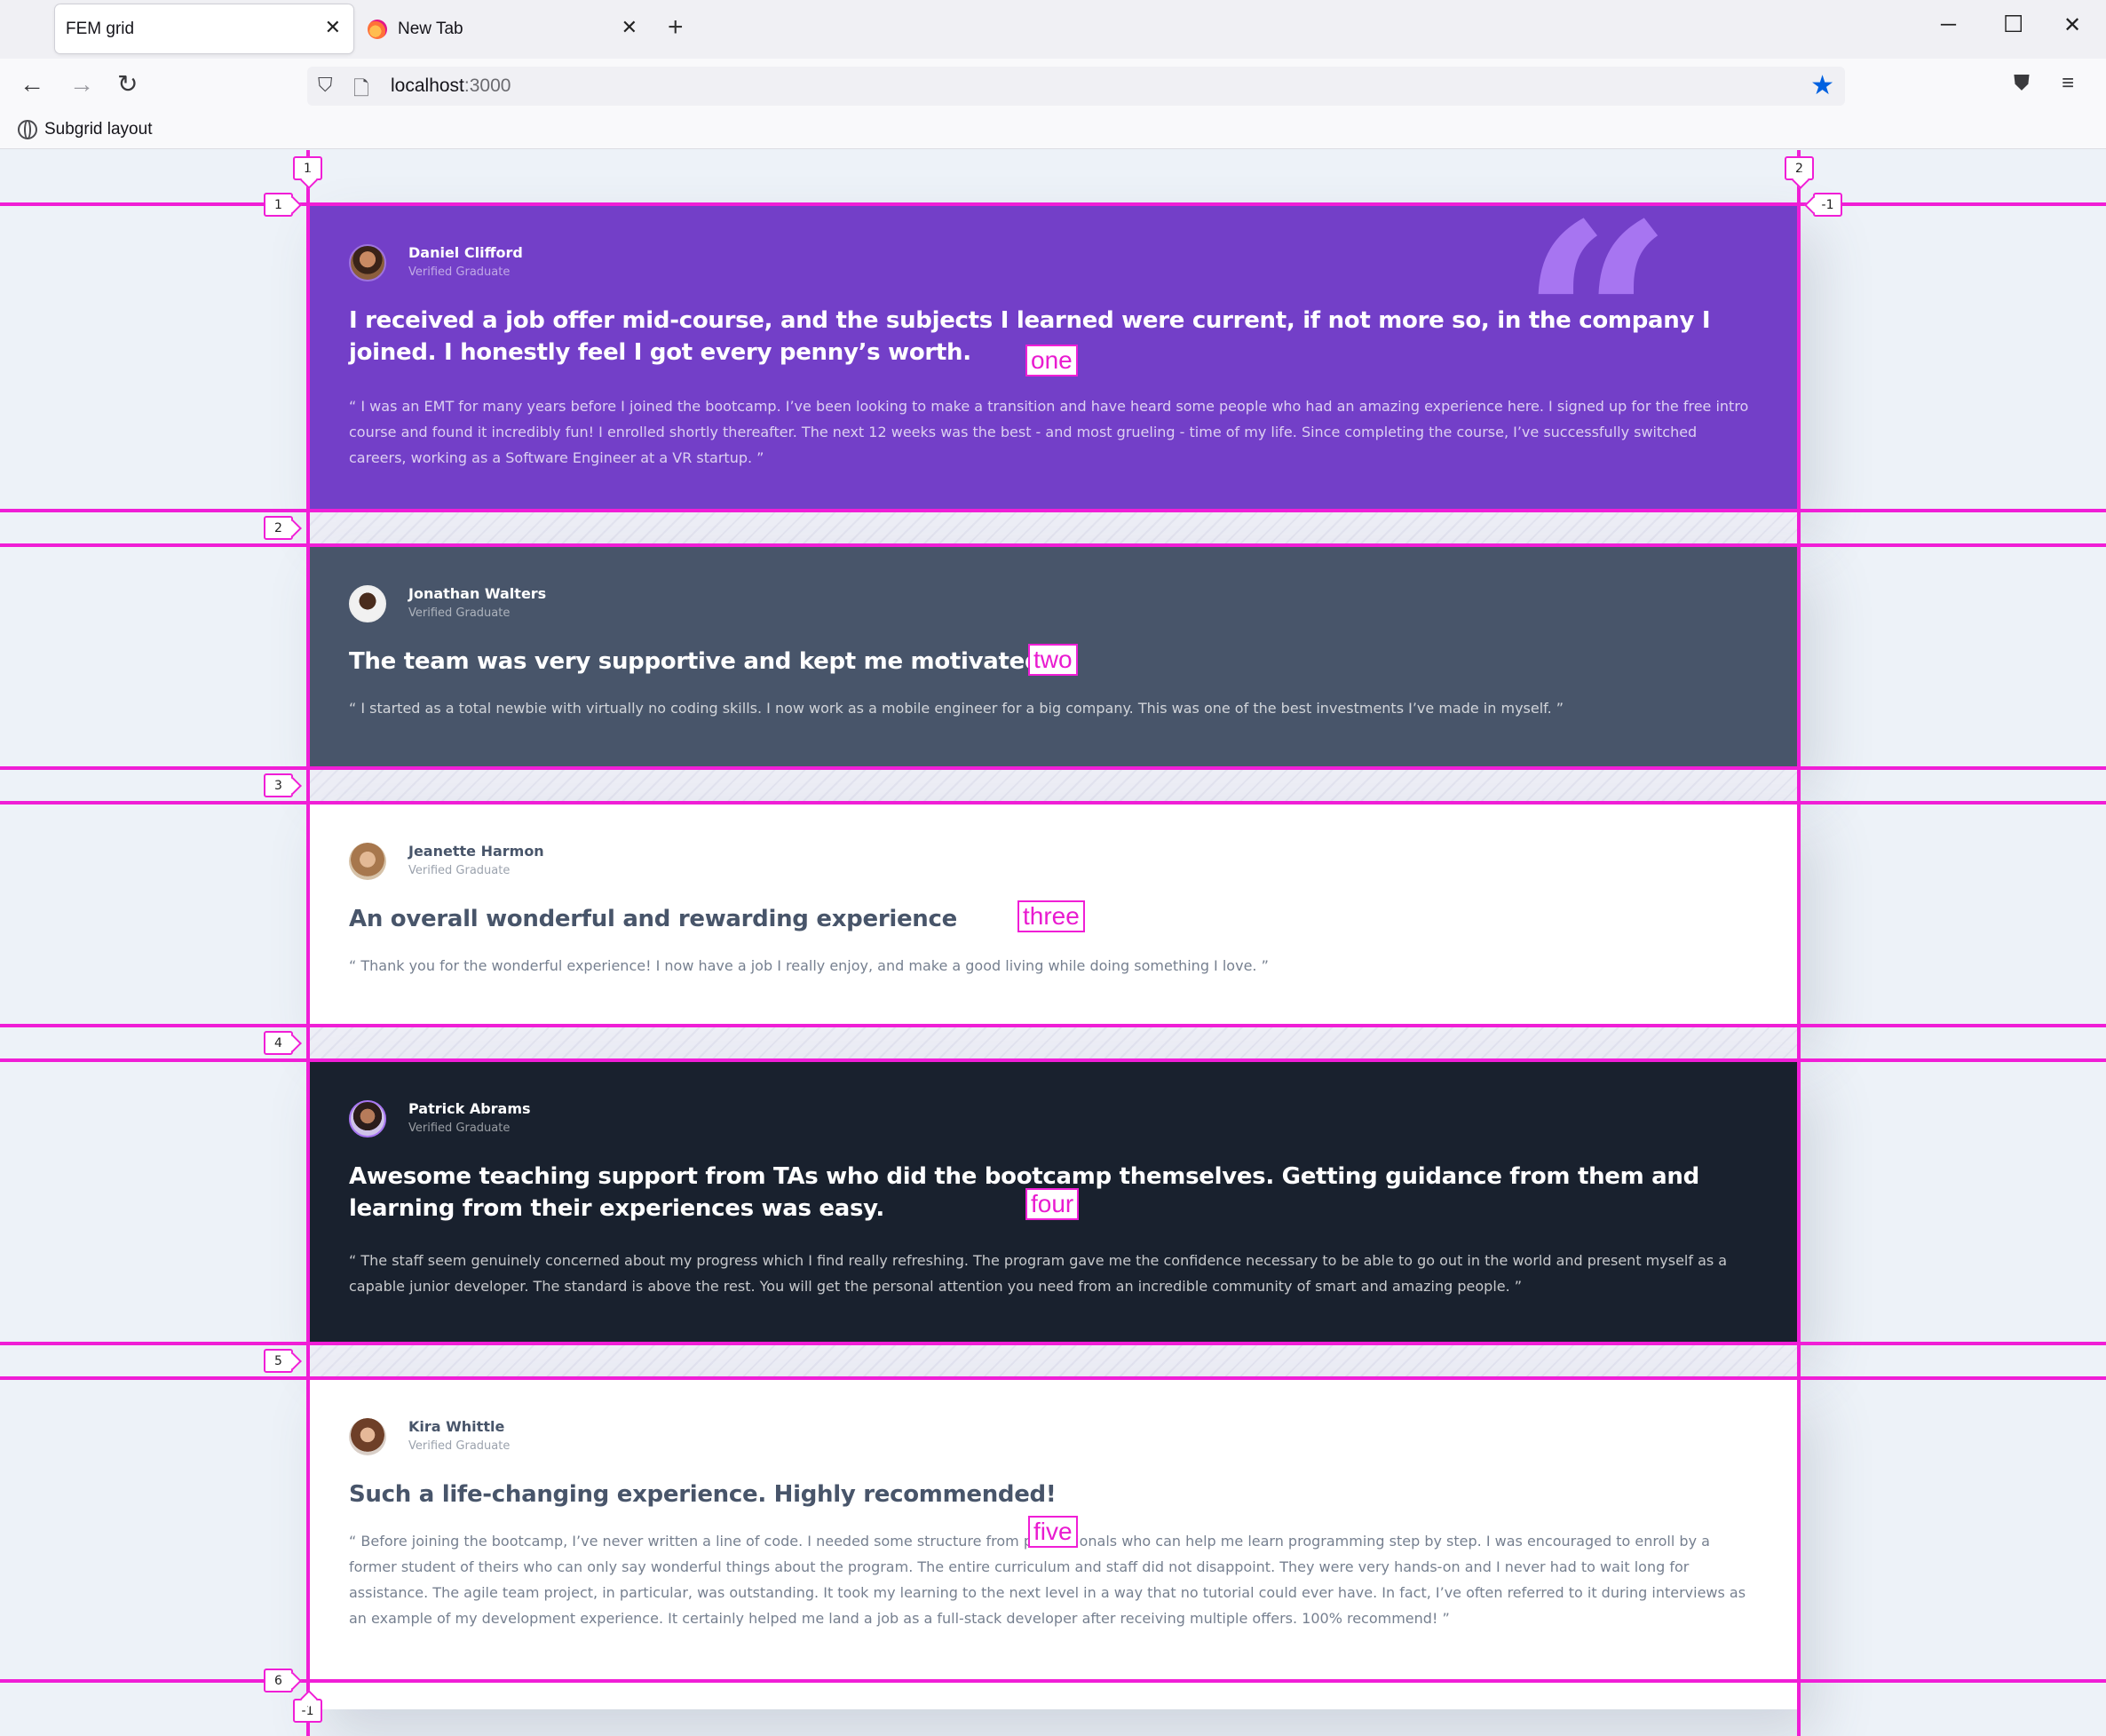 This screenshot has height=1736, width=2106. I want to click on shield-icon: ⛉, so click(325, 85).